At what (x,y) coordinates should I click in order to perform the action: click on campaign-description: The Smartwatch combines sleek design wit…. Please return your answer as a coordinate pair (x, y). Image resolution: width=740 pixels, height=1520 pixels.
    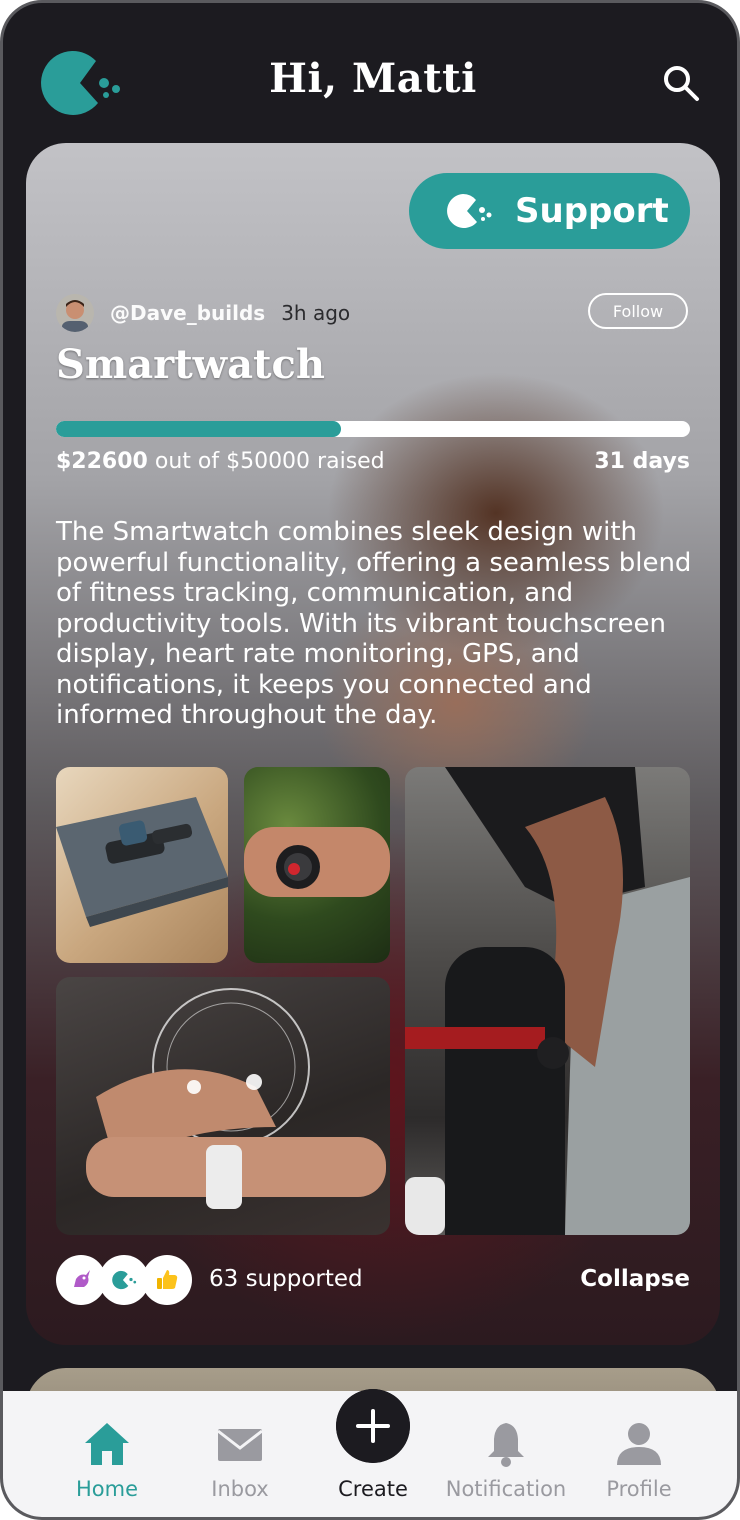
    Looking at the image, I should click on (374, 623).